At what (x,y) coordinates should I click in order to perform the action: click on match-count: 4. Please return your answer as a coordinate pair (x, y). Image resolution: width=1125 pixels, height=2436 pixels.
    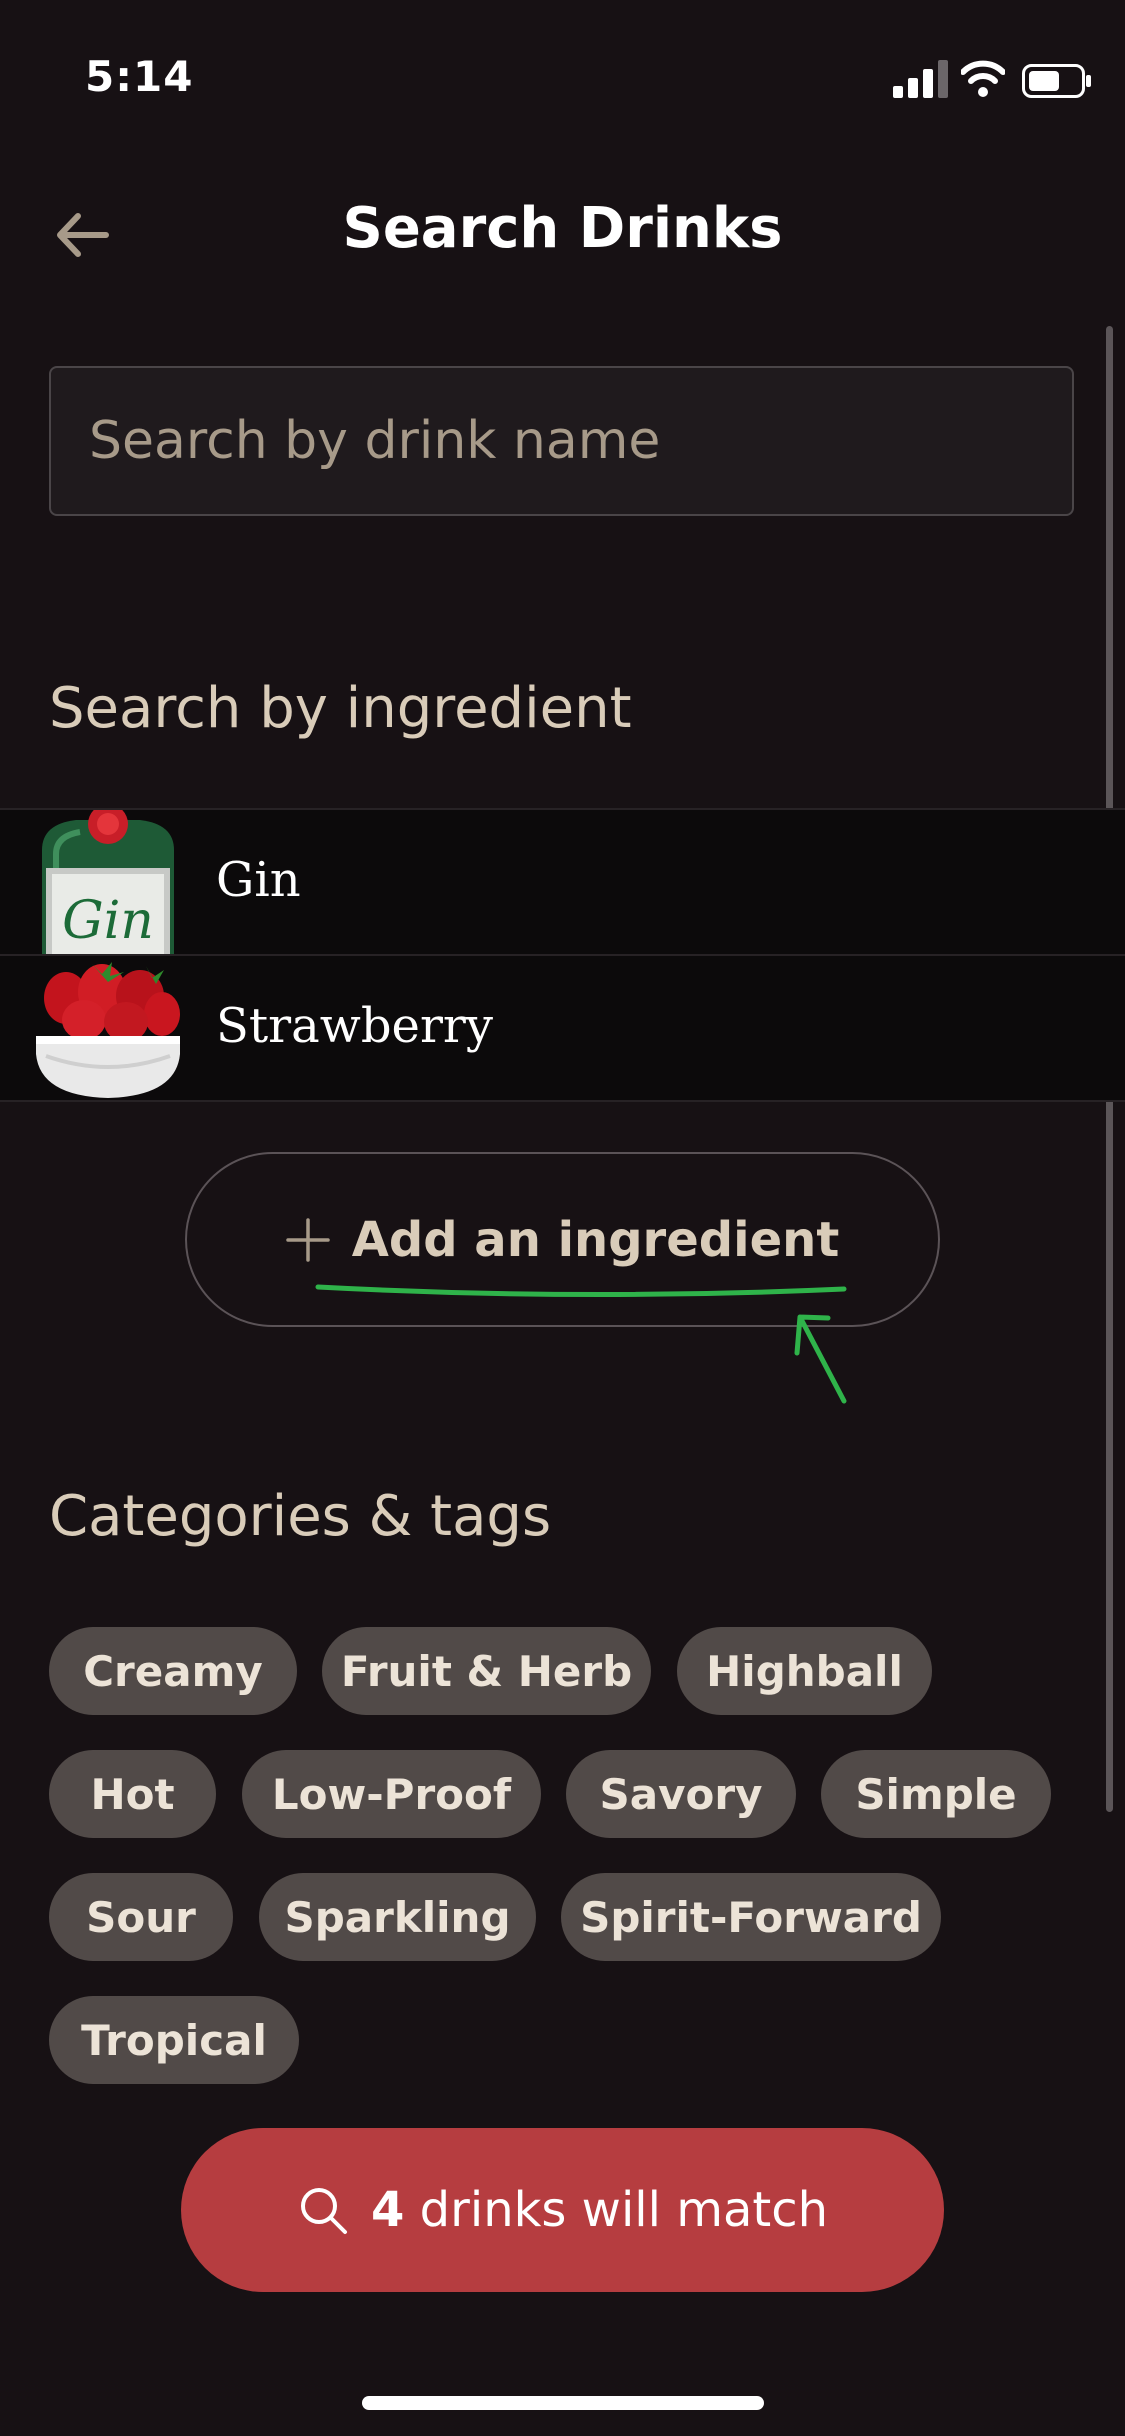
    Looking at the image, I should click on (387, 2210).